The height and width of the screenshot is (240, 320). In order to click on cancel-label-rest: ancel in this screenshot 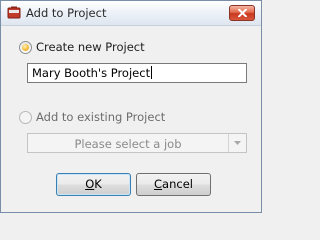, I will do `click(177, 184)`.